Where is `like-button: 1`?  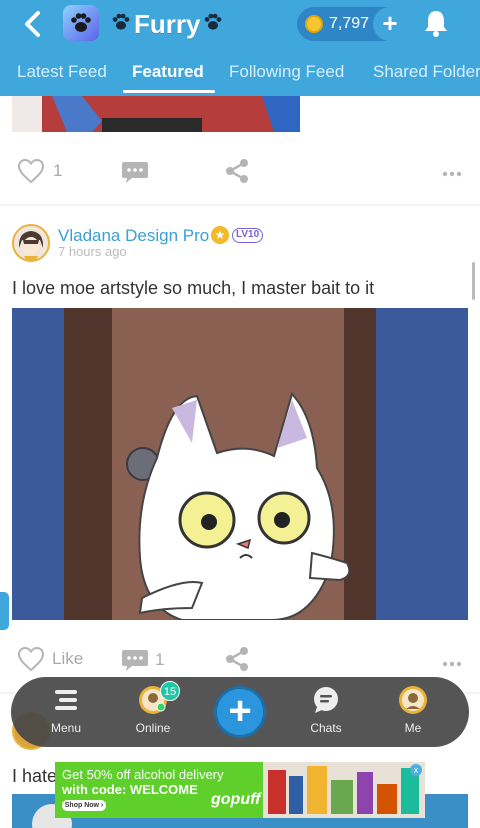 like-button: 1 is located at coordinates (39, 171).